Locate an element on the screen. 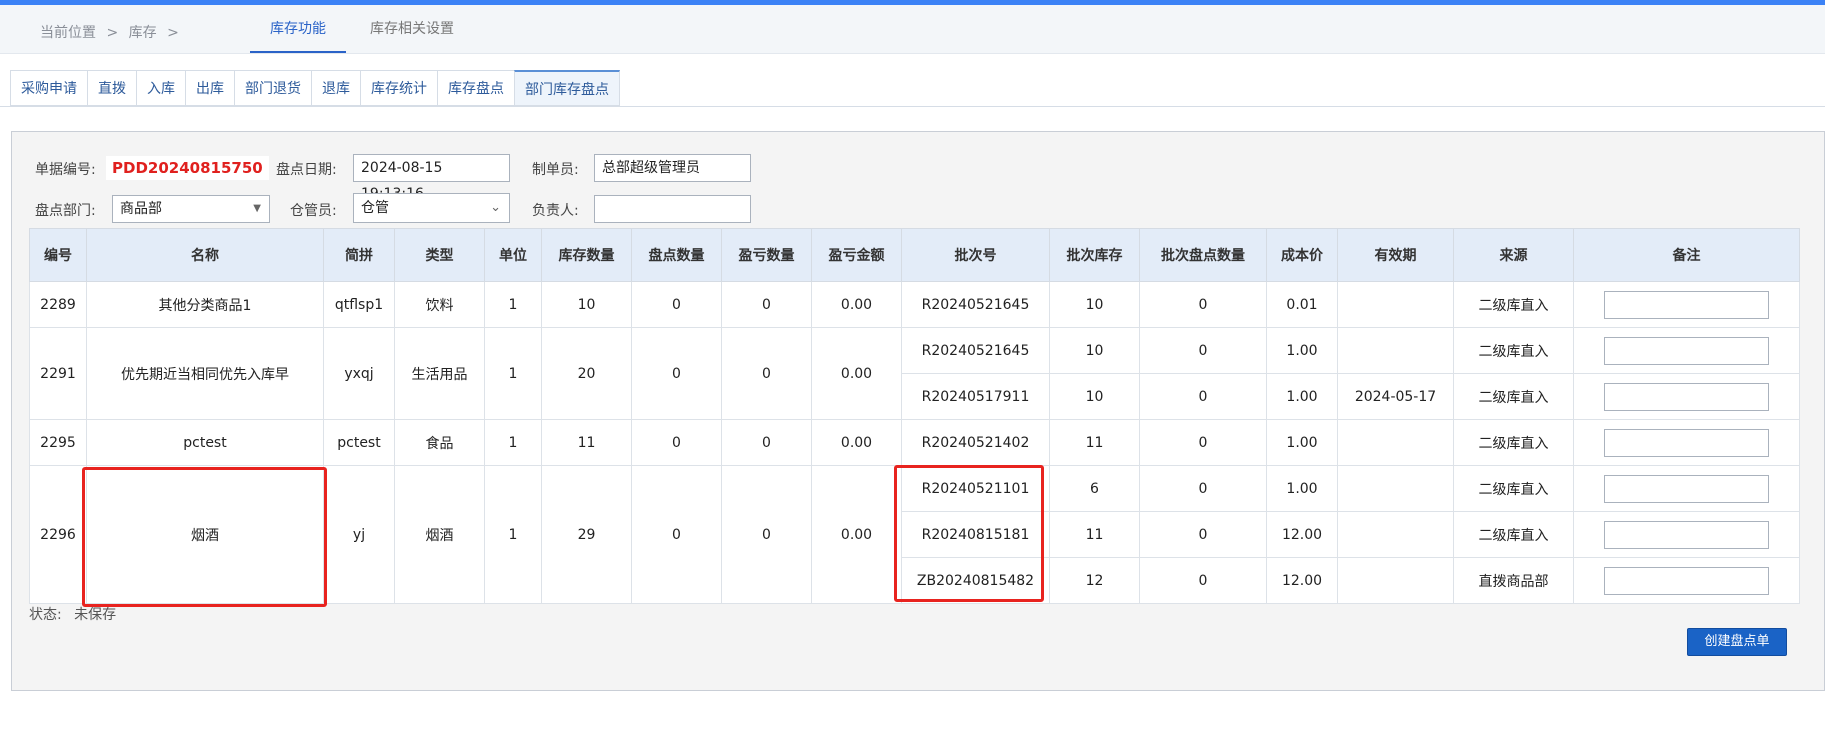  cell-name: 其他分类商品1 is located at coordinates (205, 304).